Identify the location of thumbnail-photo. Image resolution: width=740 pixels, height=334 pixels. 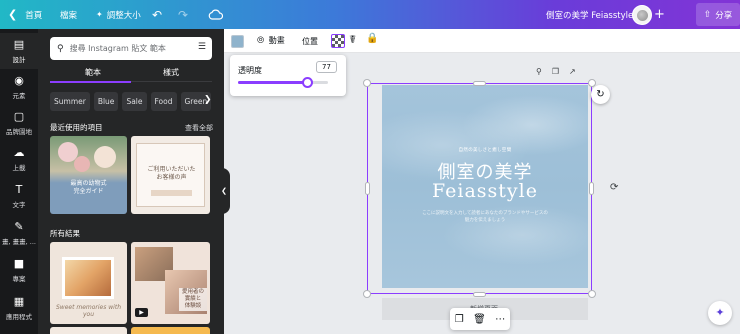
(88, 278).